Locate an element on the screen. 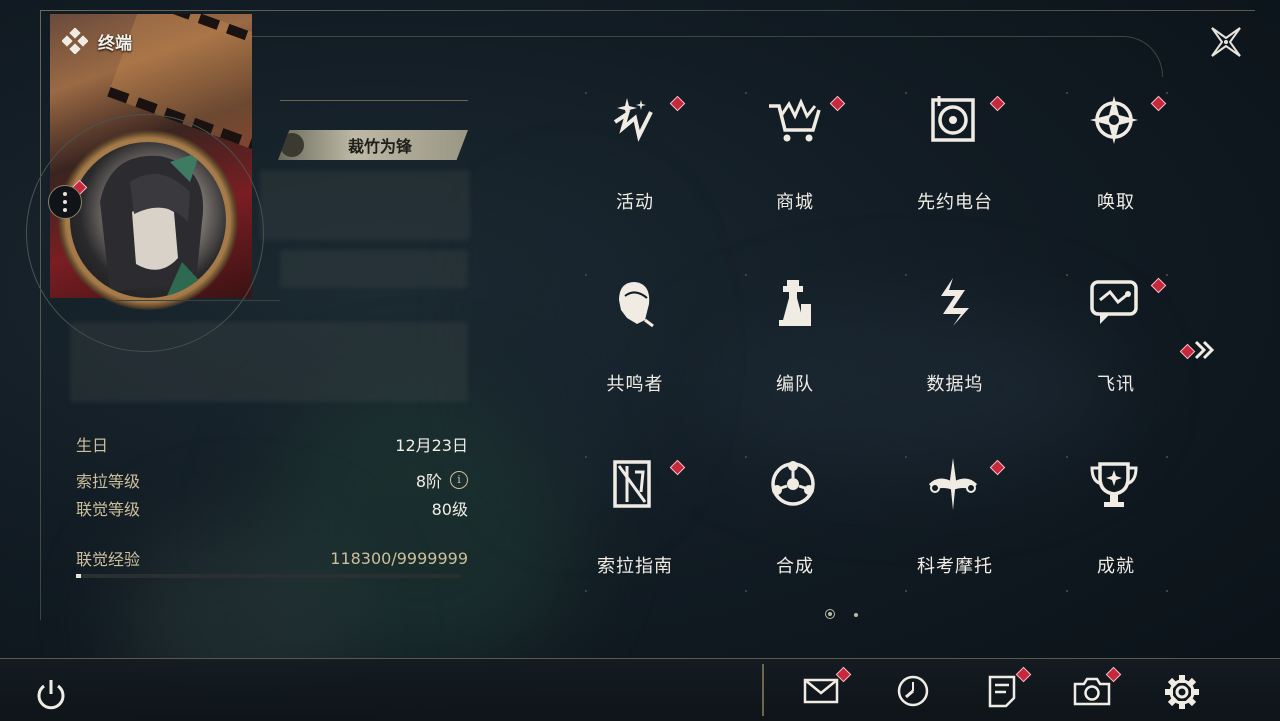  event-icon is located at coordinates (633, 120).